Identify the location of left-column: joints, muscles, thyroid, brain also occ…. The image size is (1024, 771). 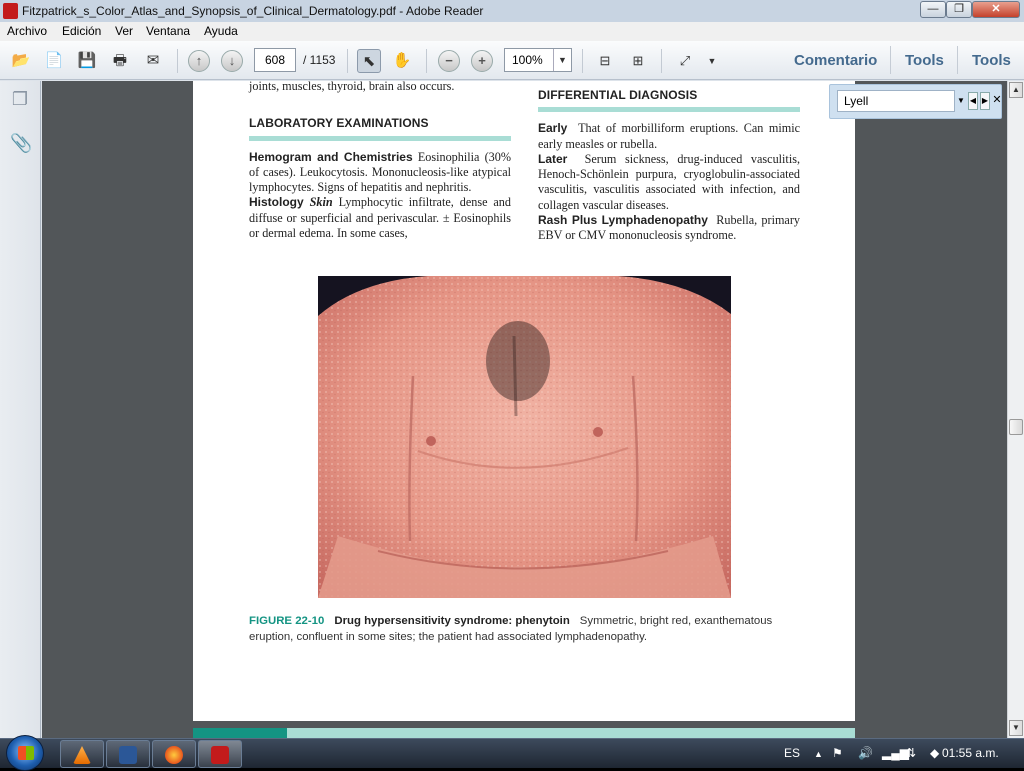
(380, 161).